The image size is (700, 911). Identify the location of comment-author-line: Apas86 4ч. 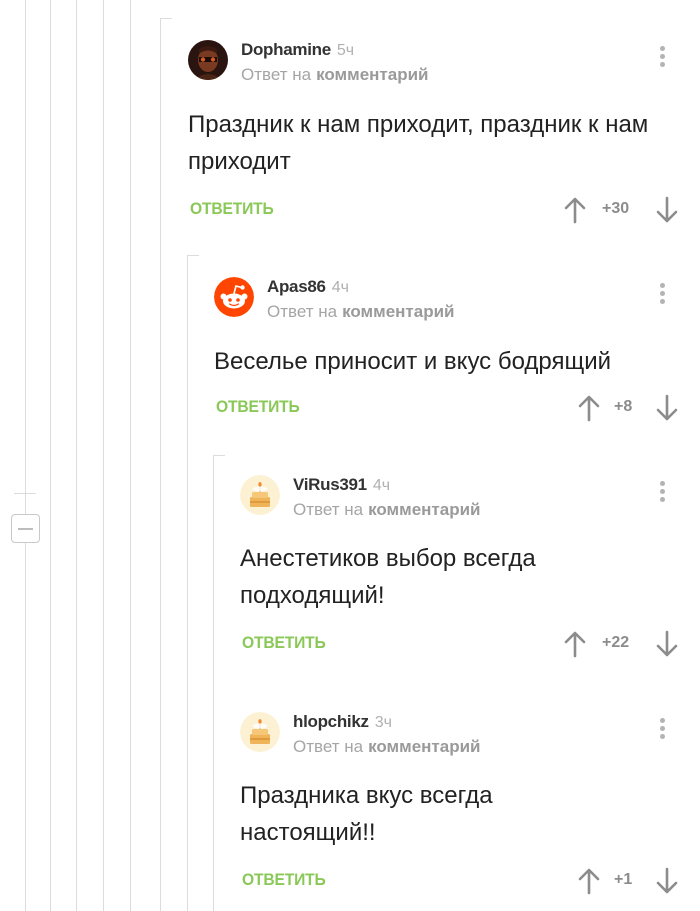
(308, 287).